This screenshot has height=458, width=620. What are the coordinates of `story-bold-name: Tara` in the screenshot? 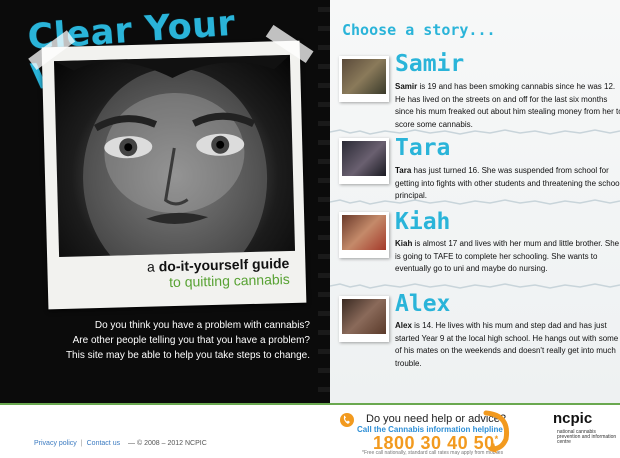 It's located at (403, 170).